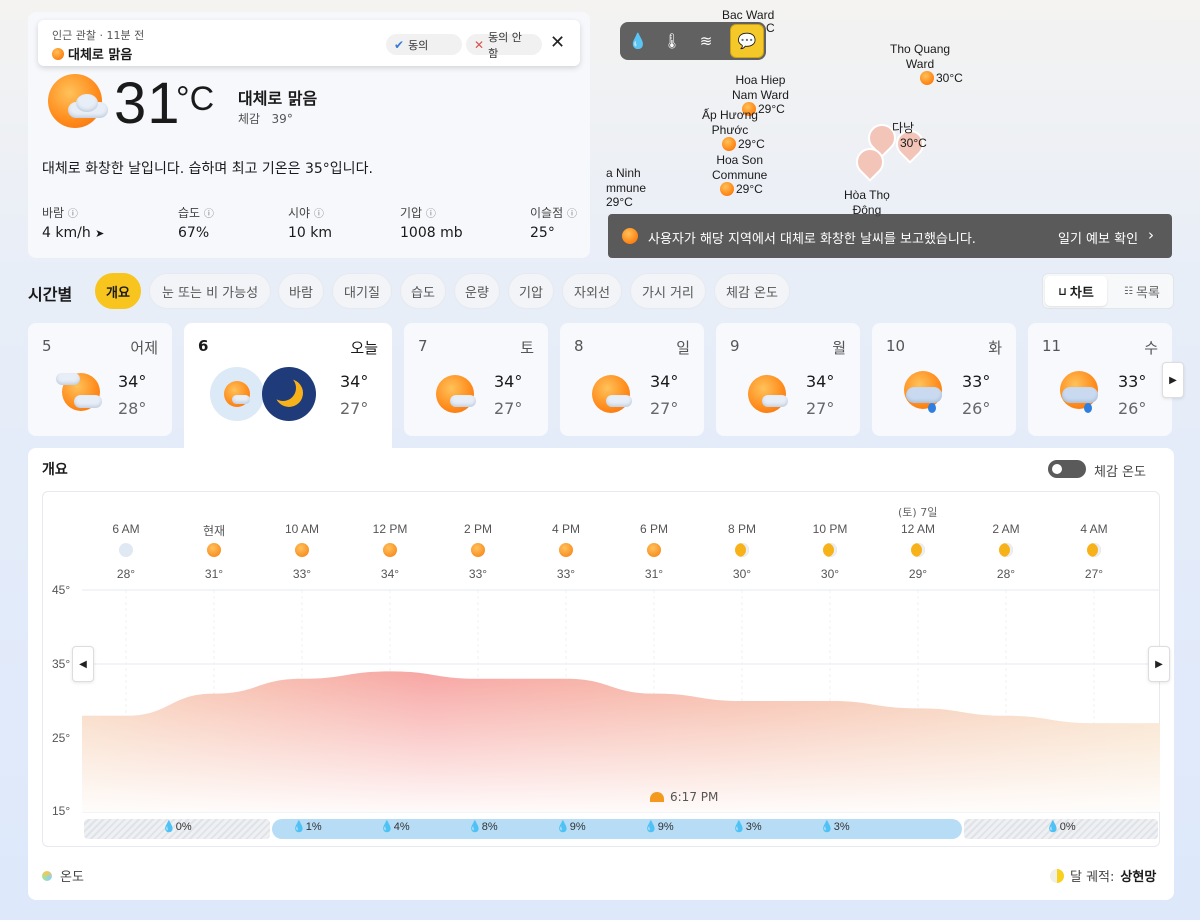 This screenshot has width=1200, height=920. Describe the element at coordinates (278, 98) in the screenshot. I see `current-condition: 대체로 맑음` at that location.